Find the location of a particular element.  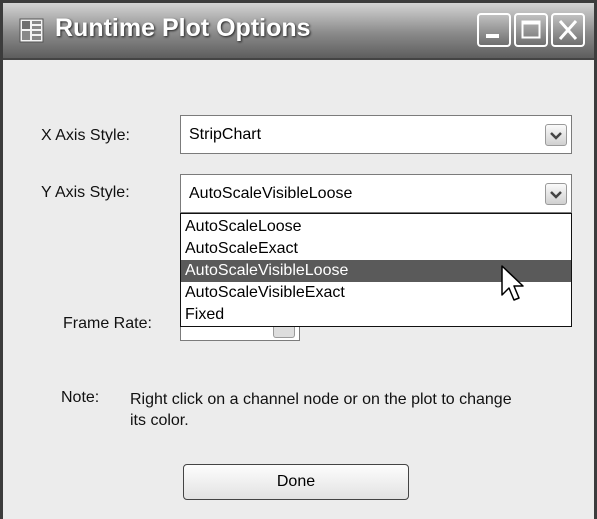

title-bar: Runtime Plot Options is located at coordinates (298, 31).